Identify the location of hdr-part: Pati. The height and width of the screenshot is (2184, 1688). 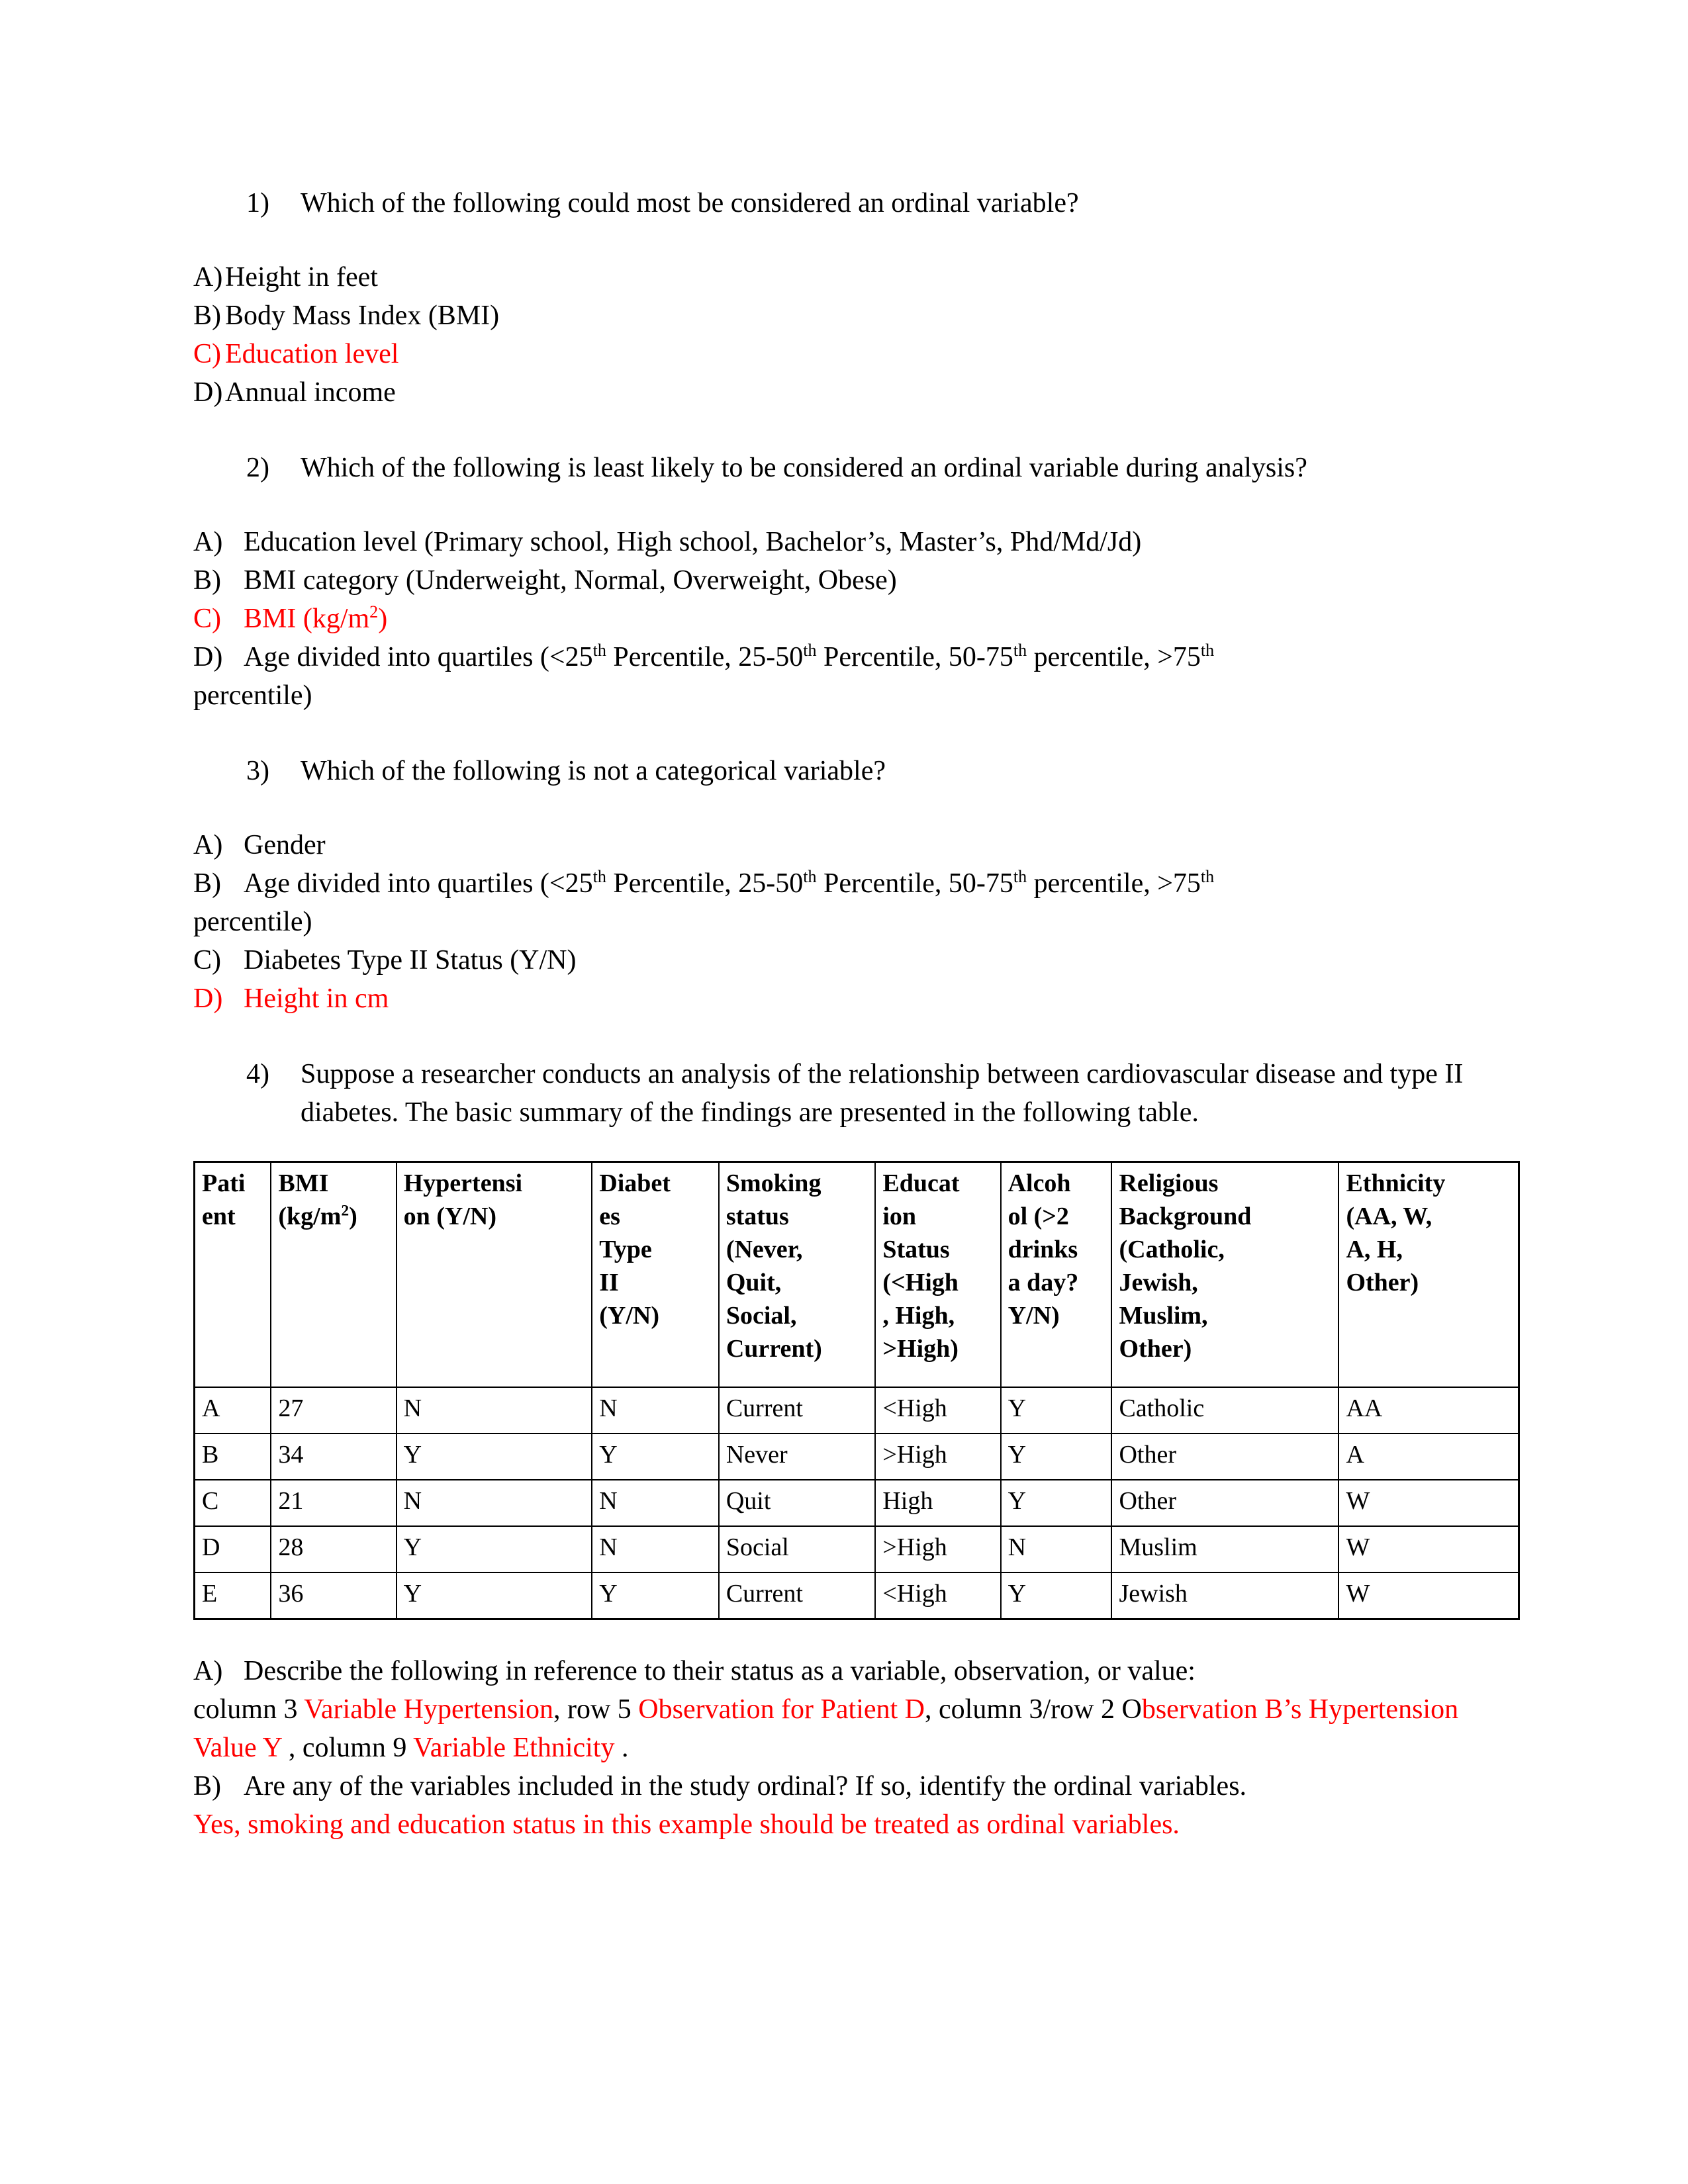
(224, 1183).